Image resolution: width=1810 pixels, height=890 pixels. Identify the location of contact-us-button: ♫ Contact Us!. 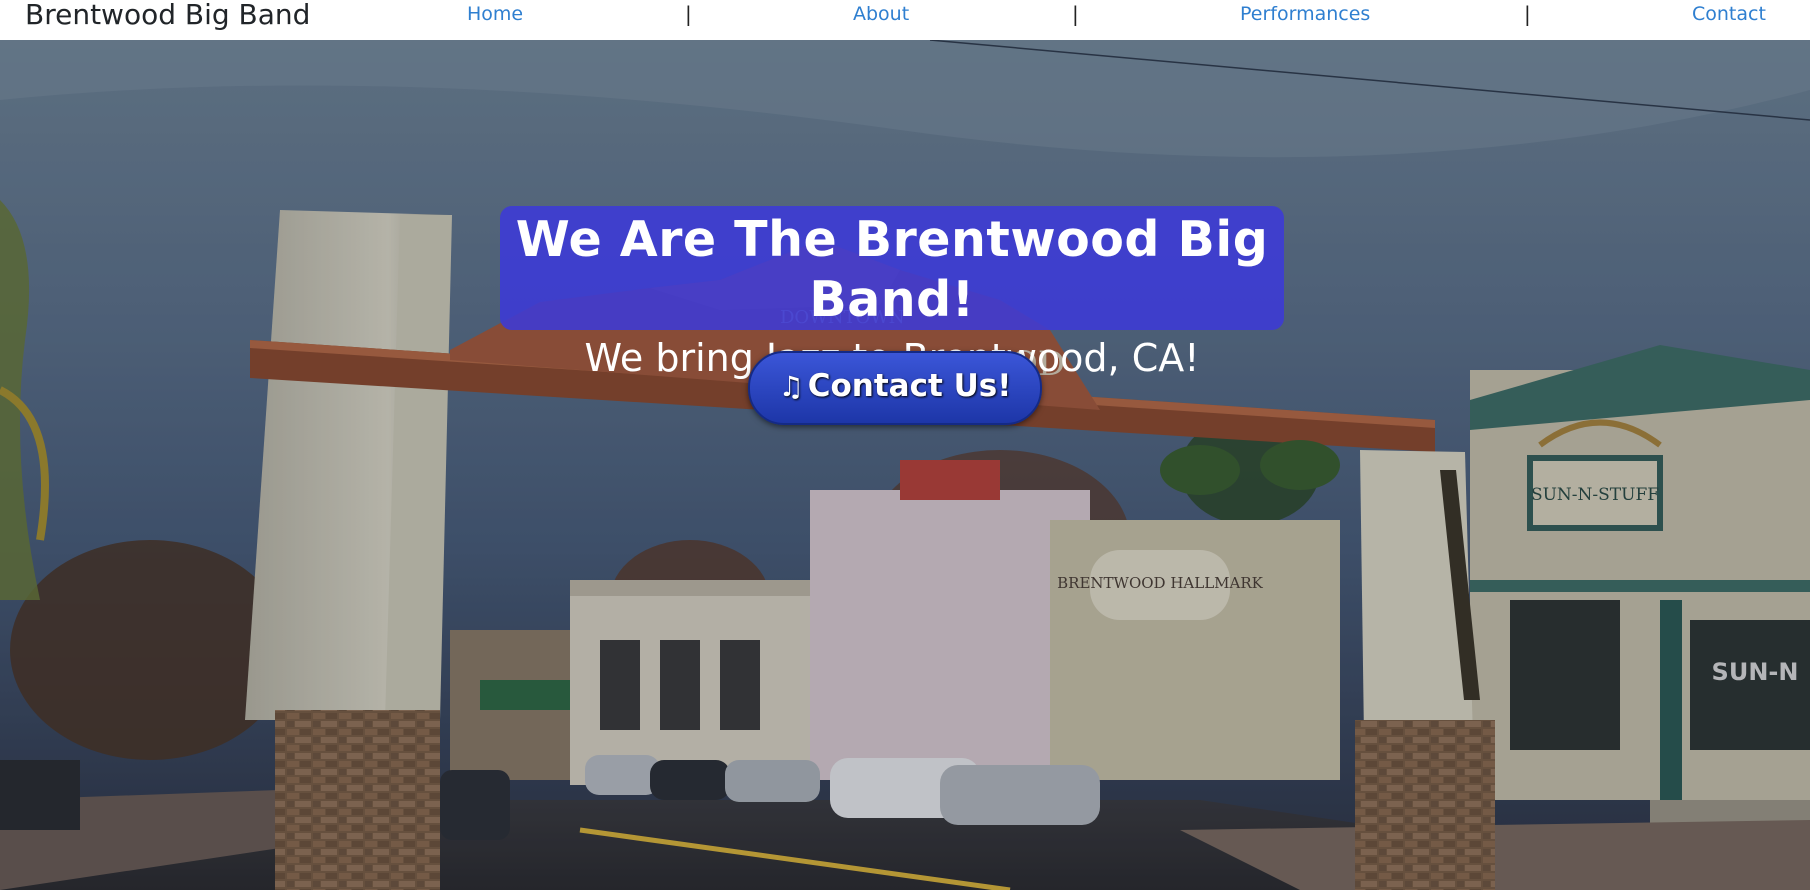
(895, 388).